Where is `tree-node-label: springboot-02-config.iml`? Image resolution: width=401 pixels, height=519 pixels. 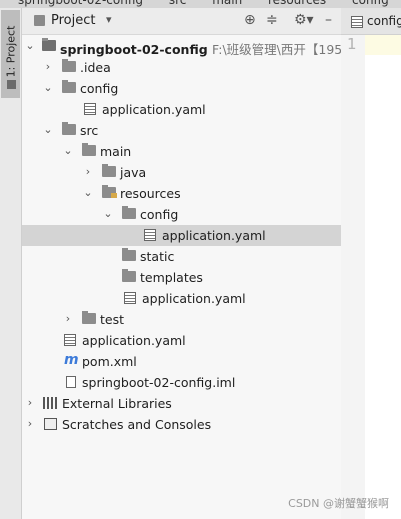 tree-node-label: springboot-02-config.iml is located at coordinates (159, 382).